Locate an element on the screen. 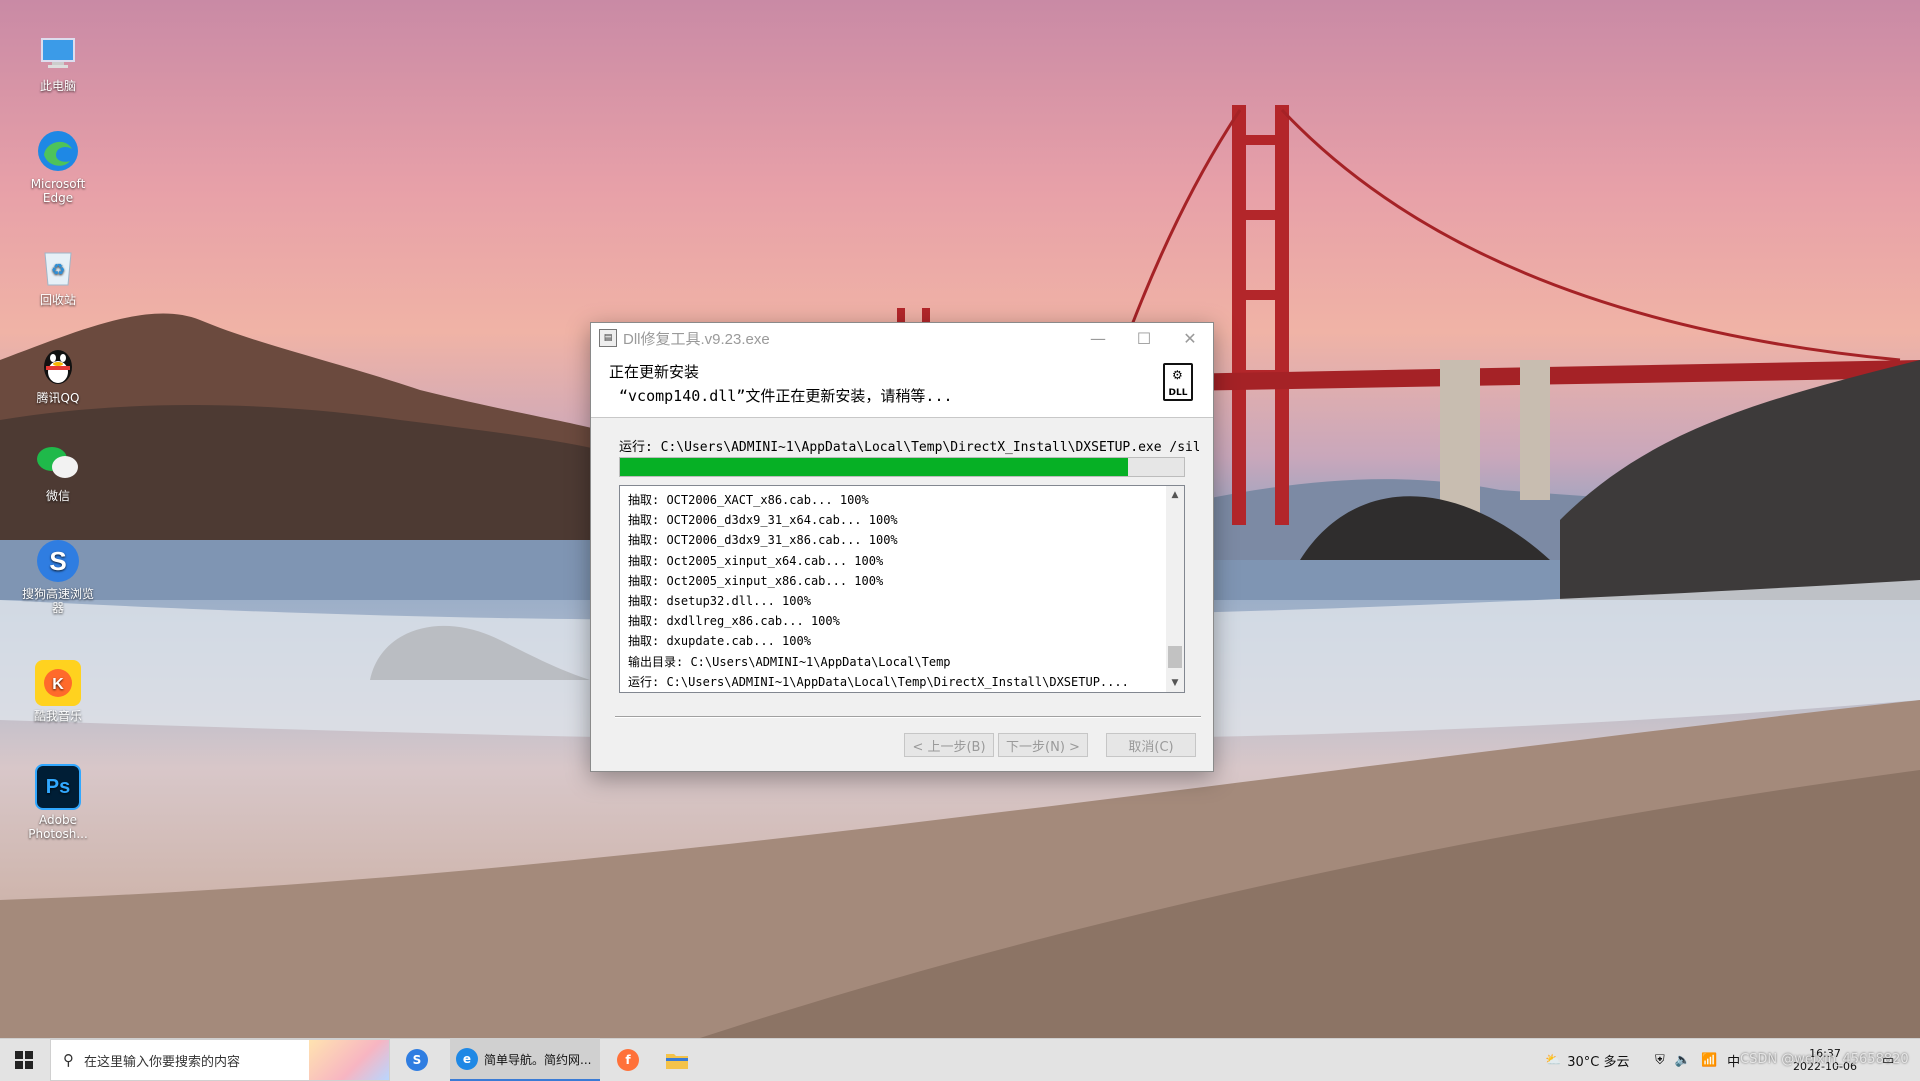 This screenshot has width=1920, height=1081. desktop-icon-label: 微信 is located at coordinates (57, 496).